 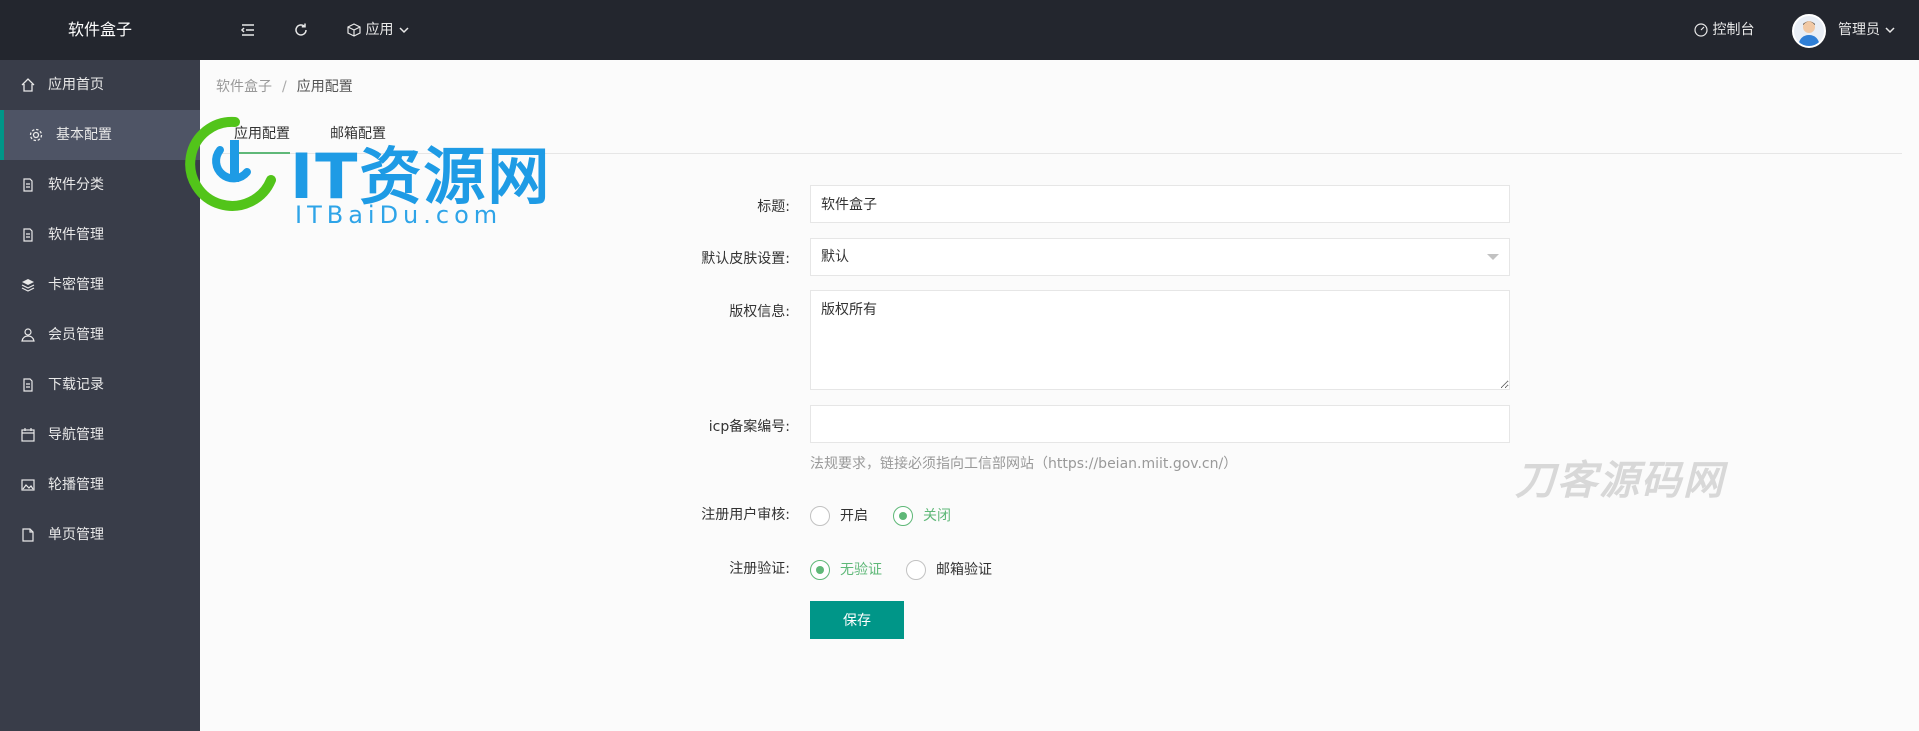 I want to click on icp-label: icp备案编号:, so click(x=749, y=427).